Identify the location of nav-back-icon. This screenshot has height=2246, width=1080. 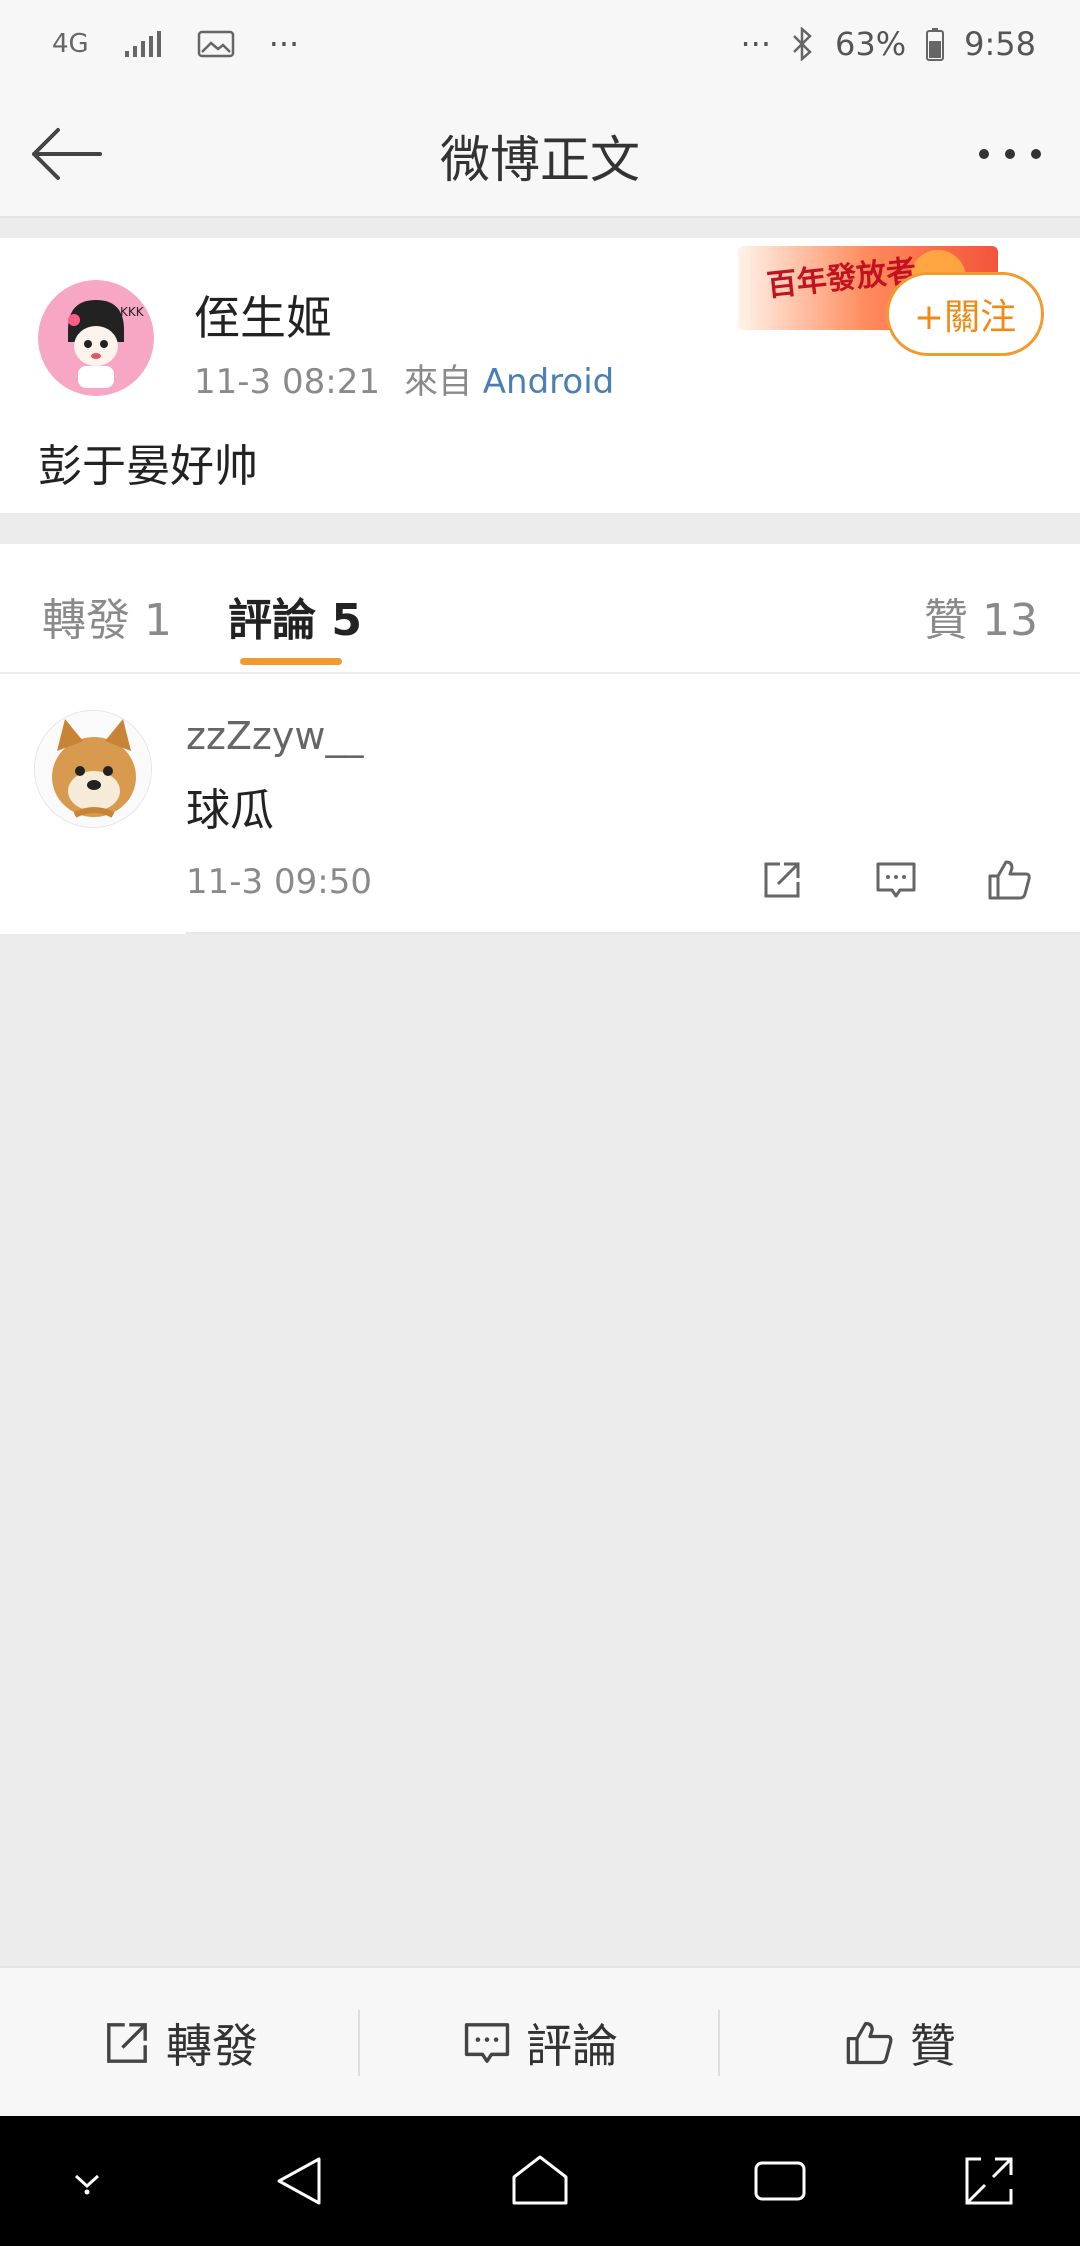
(299, 2181).